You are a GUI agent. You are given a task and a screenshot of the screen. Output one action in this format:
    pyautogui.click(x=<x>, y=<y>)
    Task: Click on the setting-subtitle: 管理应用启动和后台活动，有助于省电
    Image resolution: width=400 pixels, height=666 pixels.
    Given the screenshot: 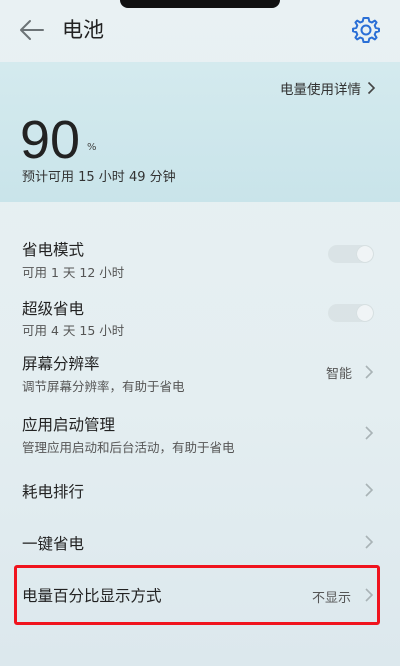 What is the action you would take?
    pyautogui.click(x=128, y=447)
    